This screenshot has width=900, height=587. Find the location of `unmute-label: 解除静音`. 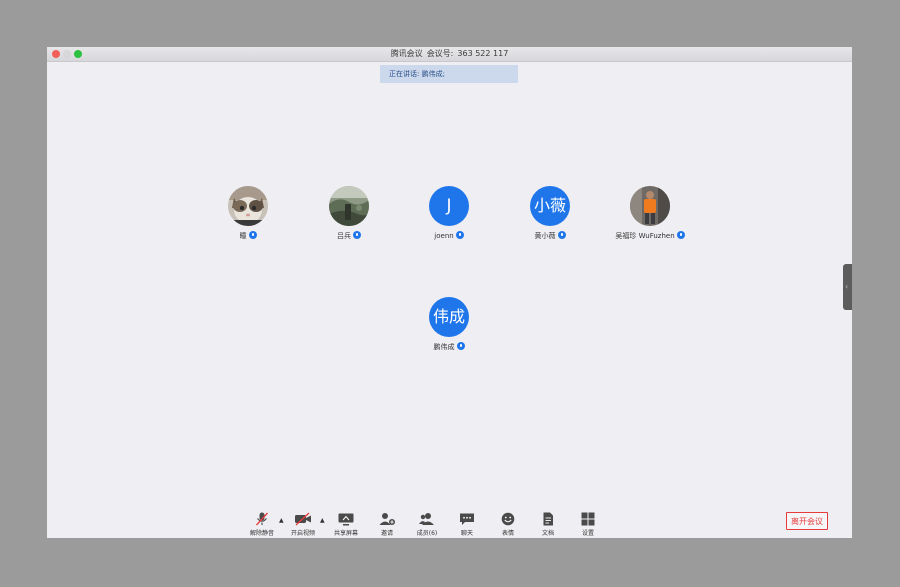

unmute-label: 解除静音 is located at coordinates (261, 533).